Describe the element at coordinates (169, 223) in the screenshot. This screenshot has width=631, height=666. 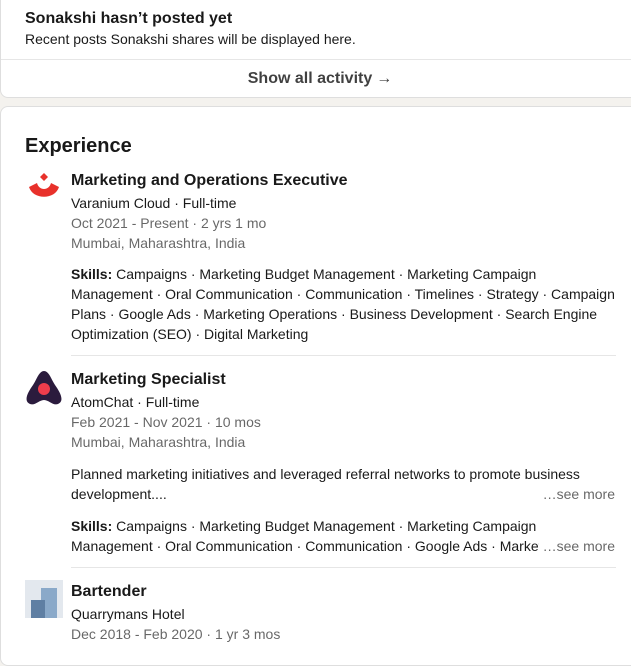
I see `experience-dates: Oct 2021 - Present · 2 yrs 1 mo` at that location.